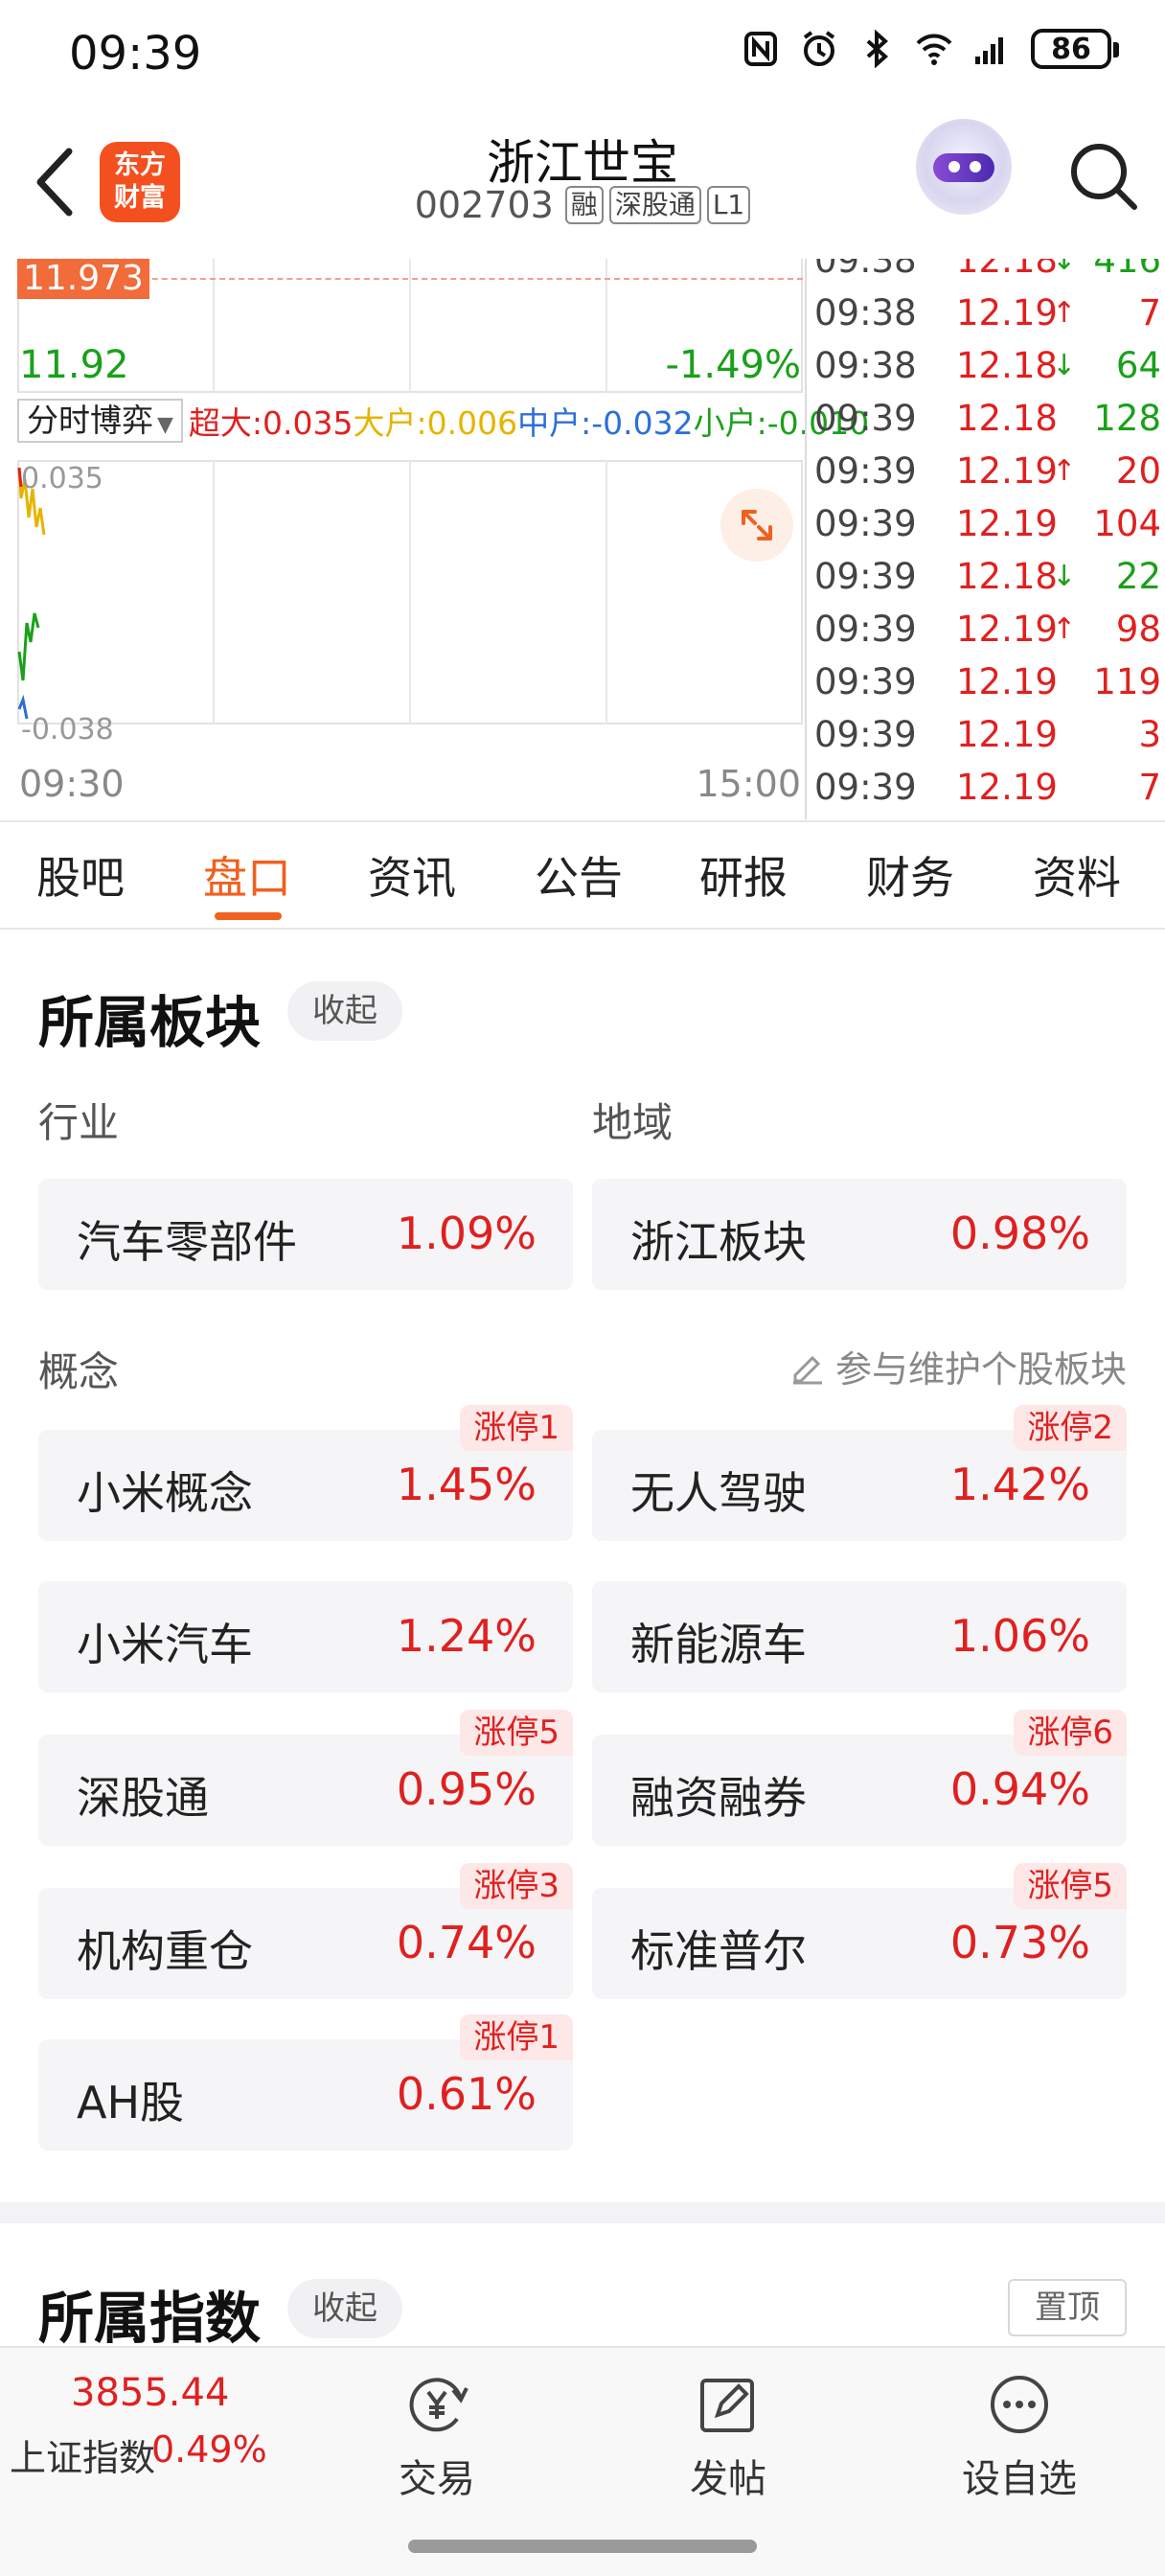 This screenshot has height=2576, width=1165. Describe the element at coordinates (987, 629) in the screenshot. I see `tick-row: 09:39 12.19 ↑ 98` at that location.